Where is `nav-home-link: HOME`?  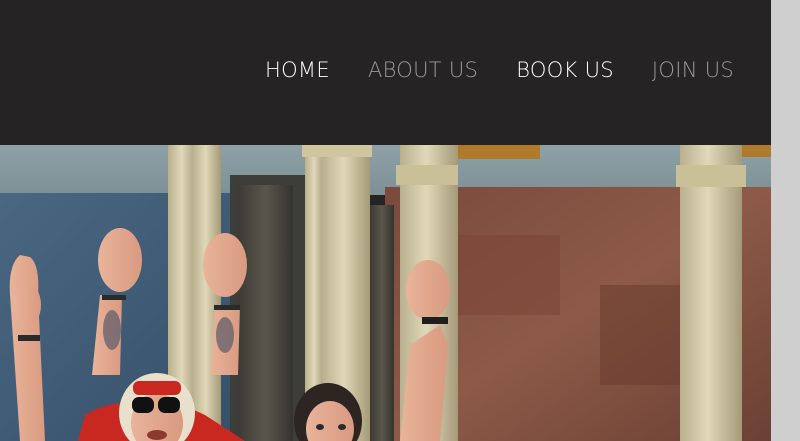 nav-home-link: HOME is located at coordinates (297, 70).